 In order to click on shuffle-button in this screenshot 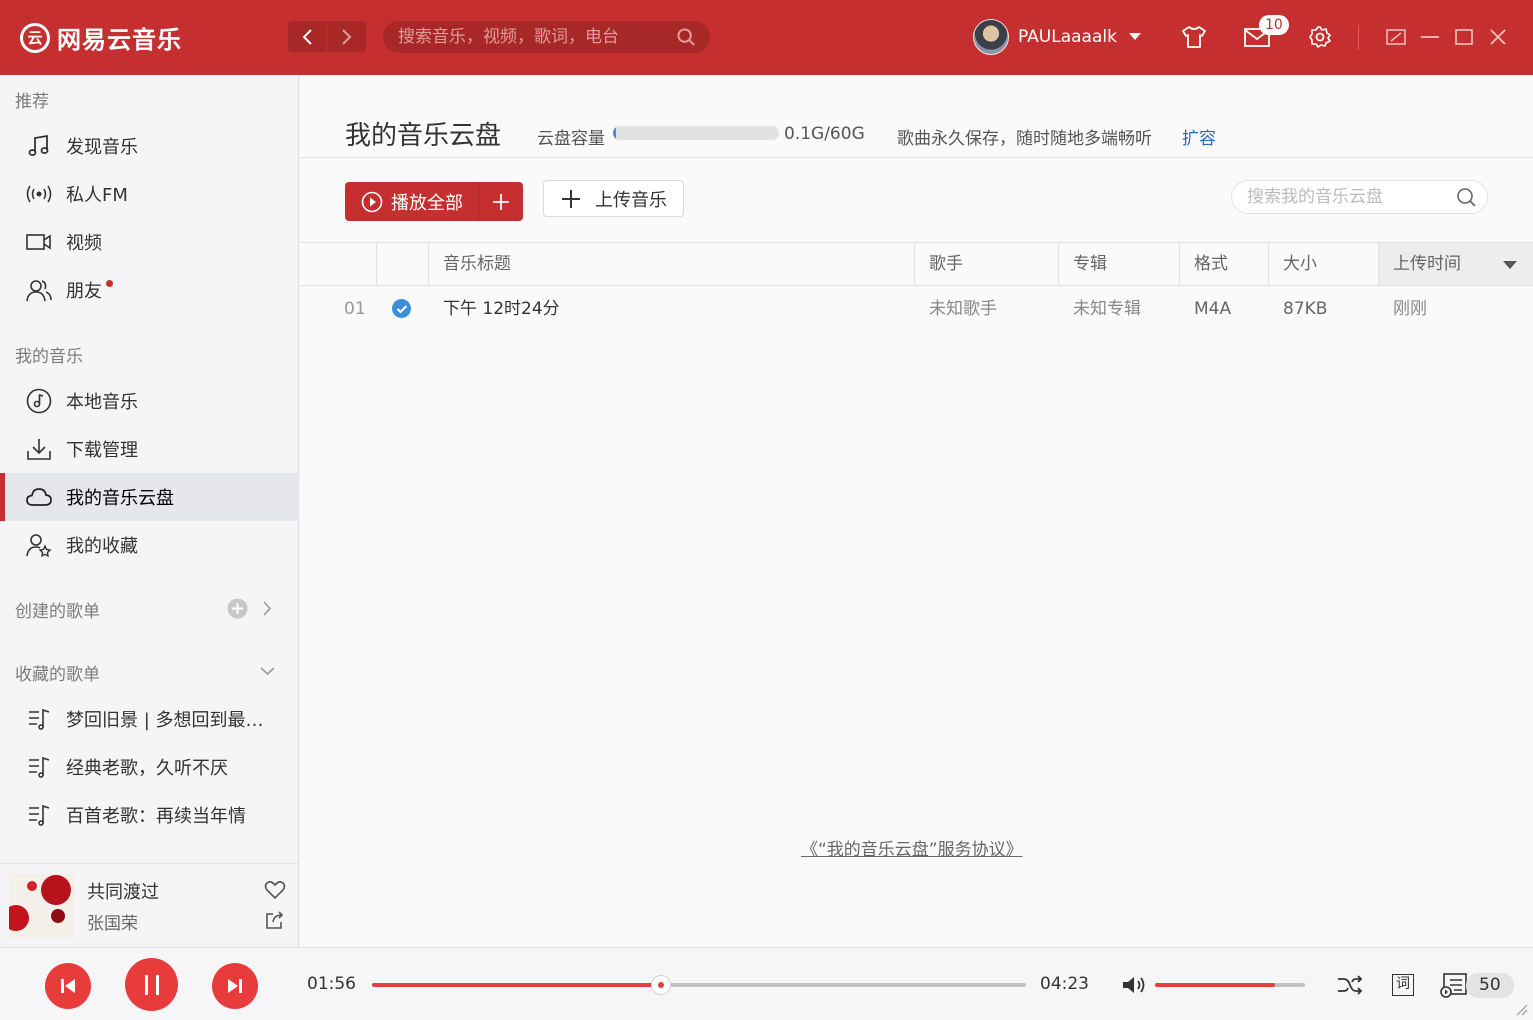, I will do `click(1350, 985)`.